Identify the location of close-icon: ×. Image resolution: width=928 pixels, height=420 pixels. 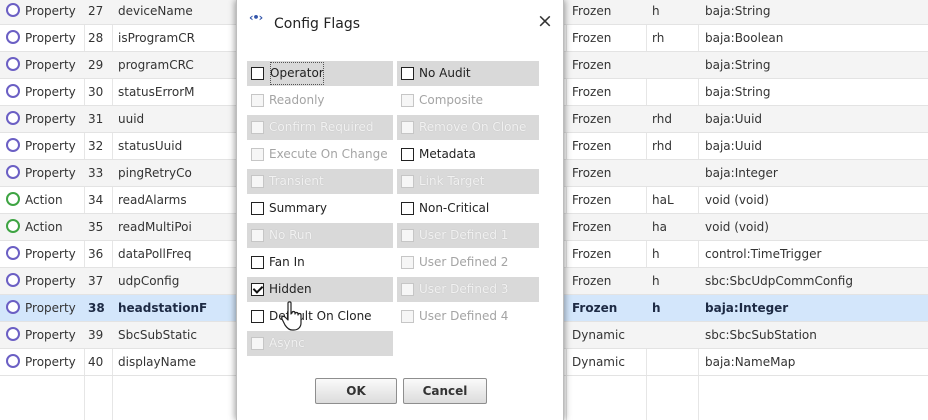
(545, 21).